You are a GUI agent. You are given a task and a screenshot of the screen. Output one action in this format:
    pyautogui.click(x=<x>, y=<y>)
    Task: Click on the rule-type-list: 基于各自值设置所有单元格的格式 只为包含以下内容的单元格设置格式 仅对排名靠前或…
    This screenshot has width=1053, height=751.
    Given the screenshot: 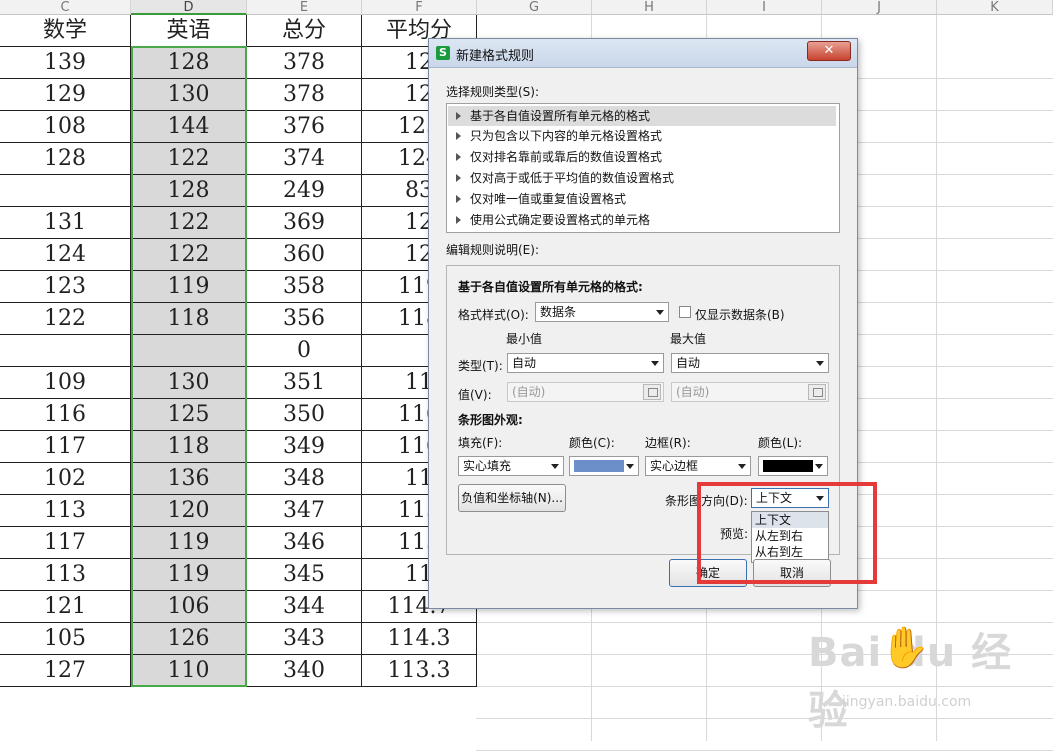 What is the action you would take?
    pyautogui.click(x=643, y=168)
    